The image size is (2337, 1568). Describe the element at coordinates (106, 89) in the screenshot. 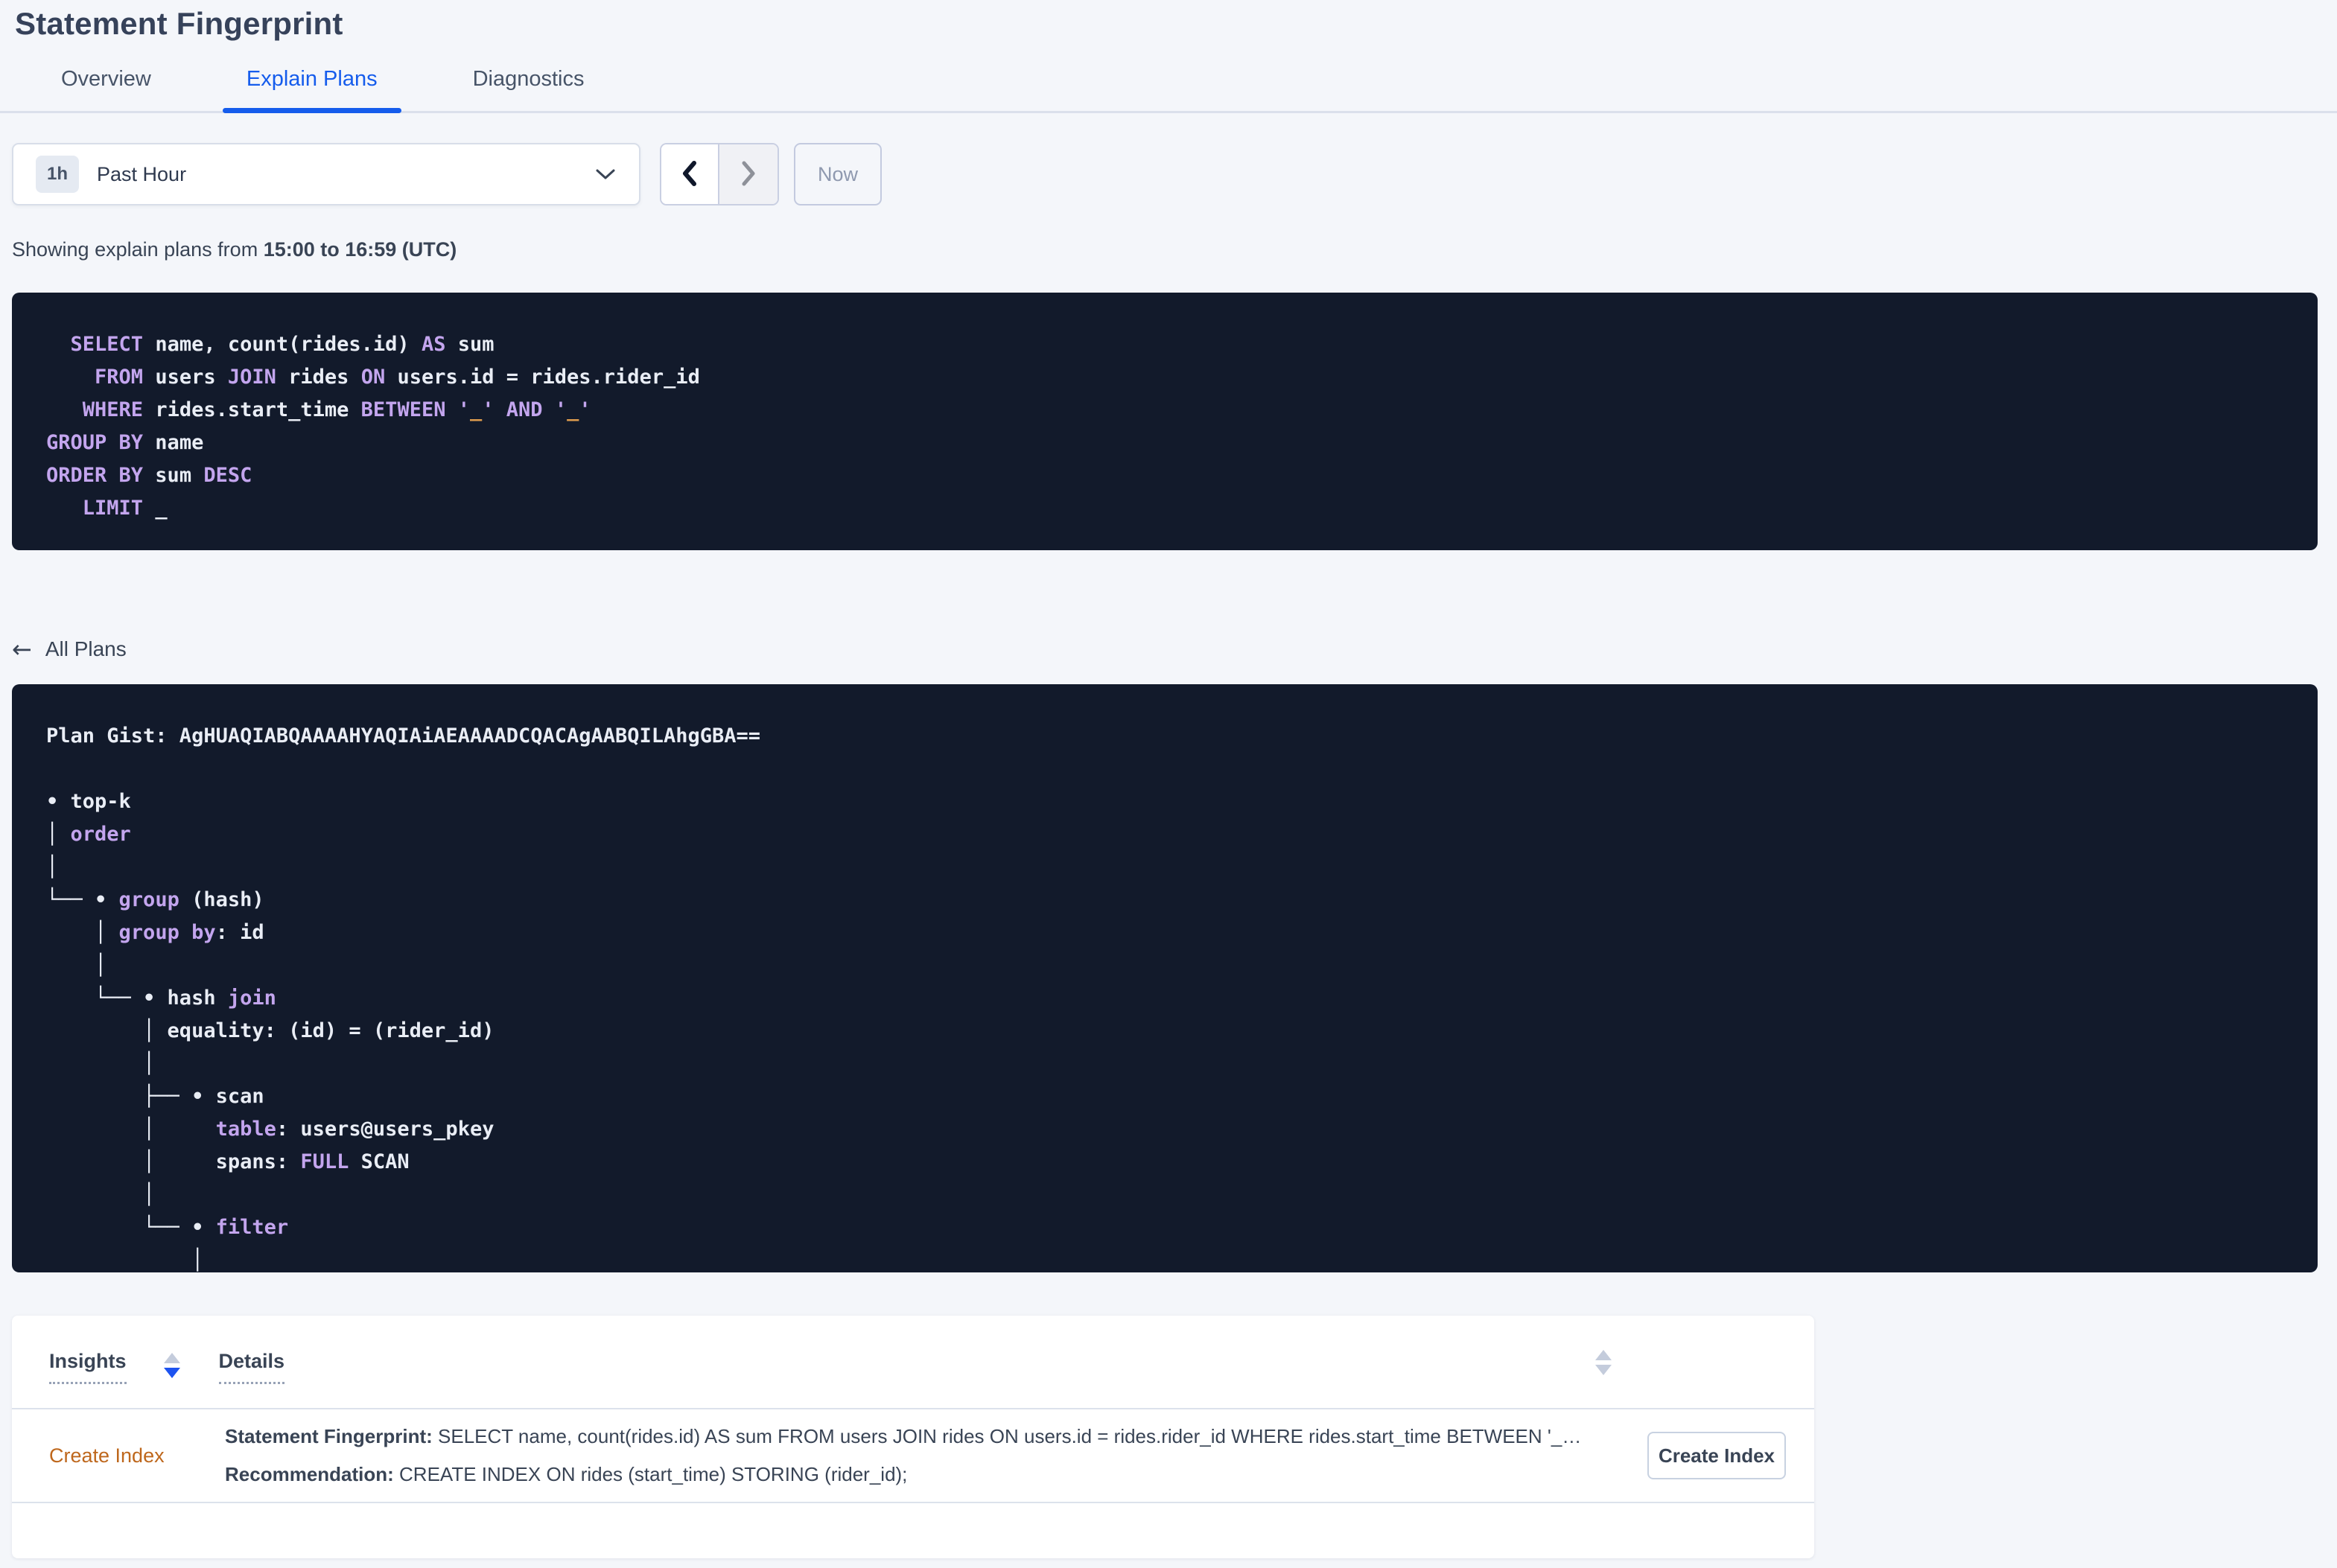

I see `tab-overview: Overview` at that location.